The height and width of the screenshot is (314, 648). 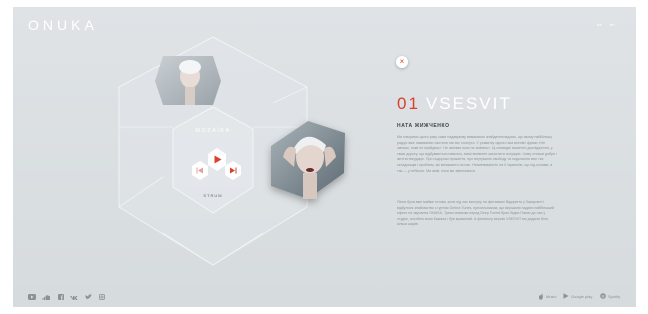 I want to click on google-play-link: Google play, so click(x=577, y=296).